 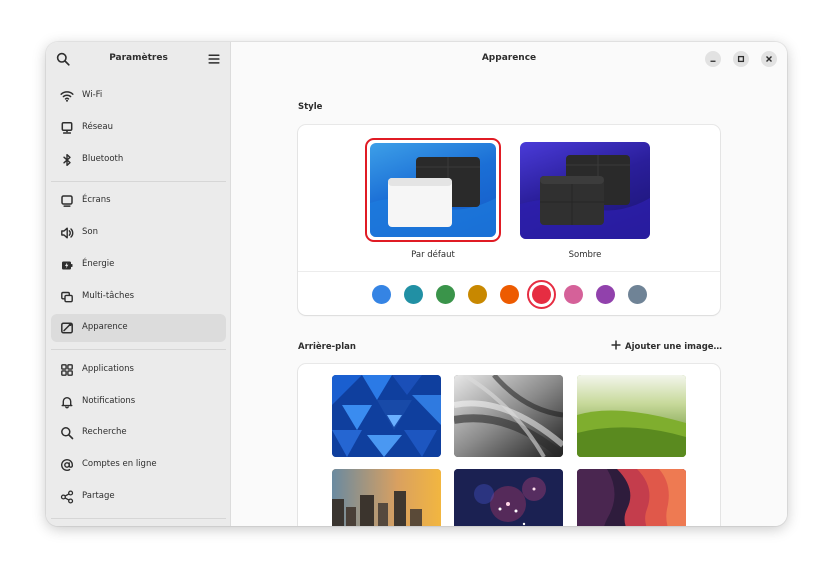 I want to click on appearance-icon, so click(x=67, y=328).